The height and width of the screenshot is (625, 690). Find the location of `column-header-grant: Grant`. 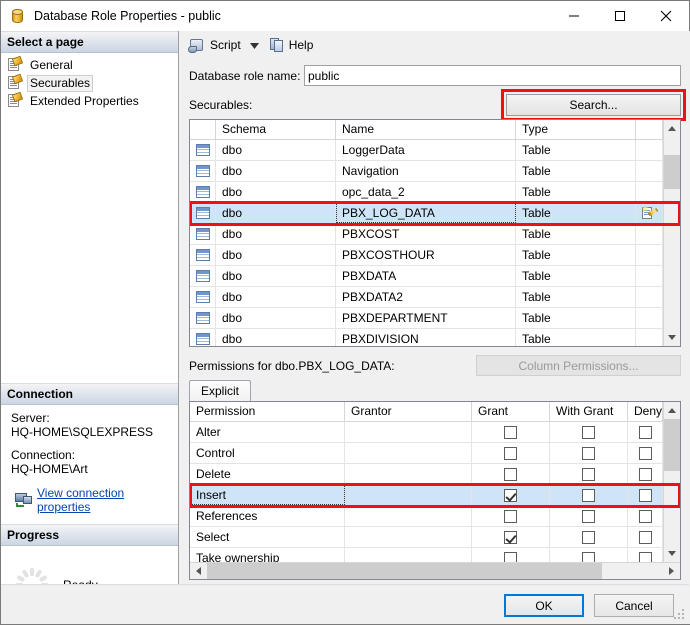

column-header-grant: Grant is located at coordinates (511, 411).